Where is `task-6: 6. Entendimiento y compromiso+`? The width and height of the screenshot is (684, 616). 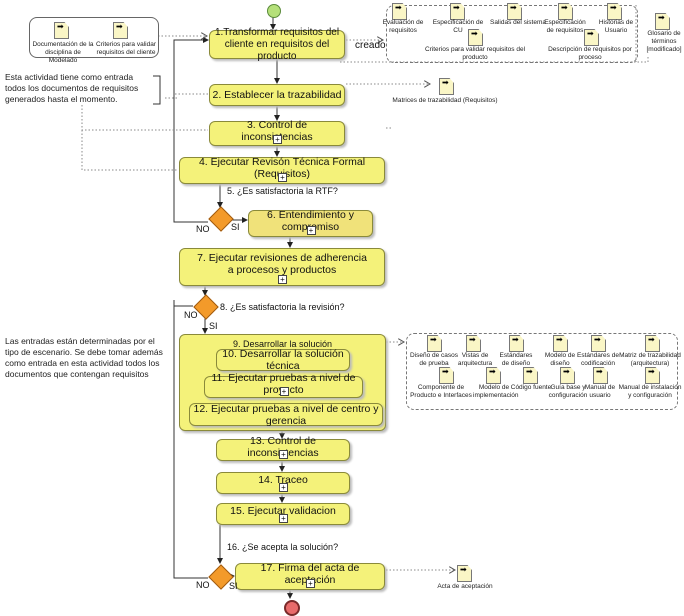 task-6: 6. Entendimiento y compromiso+ is located at coordinates (310, 223).